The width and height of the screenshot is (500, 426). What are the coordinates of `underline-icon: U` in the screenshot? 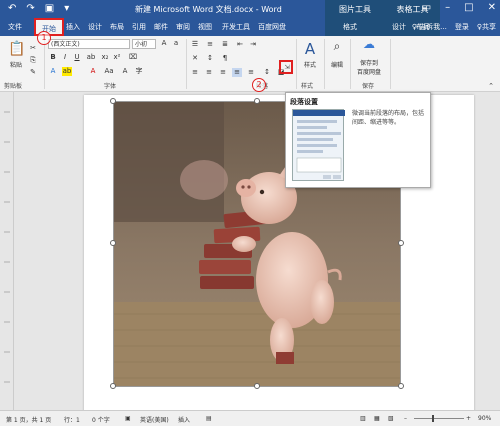 It's located at (77, 57).